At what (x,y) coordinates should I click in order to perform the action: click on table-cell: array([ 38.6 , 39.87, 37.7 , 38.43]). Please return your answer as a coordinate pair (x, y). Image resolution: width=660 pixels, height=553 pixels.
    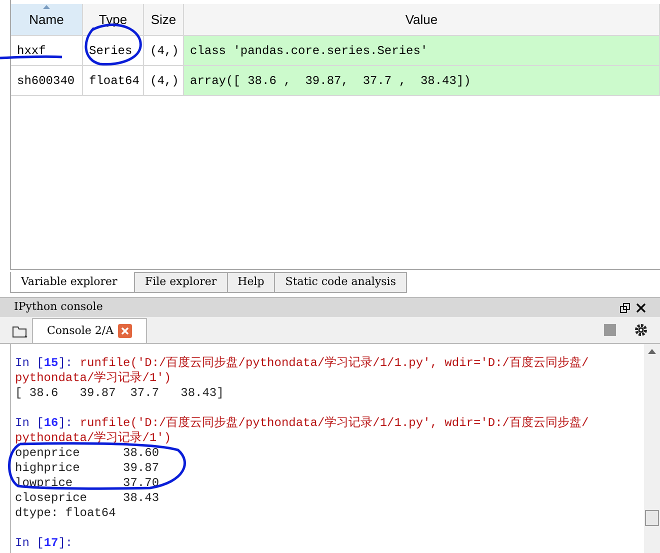
    Looking at the image, I should click on (422, 80).